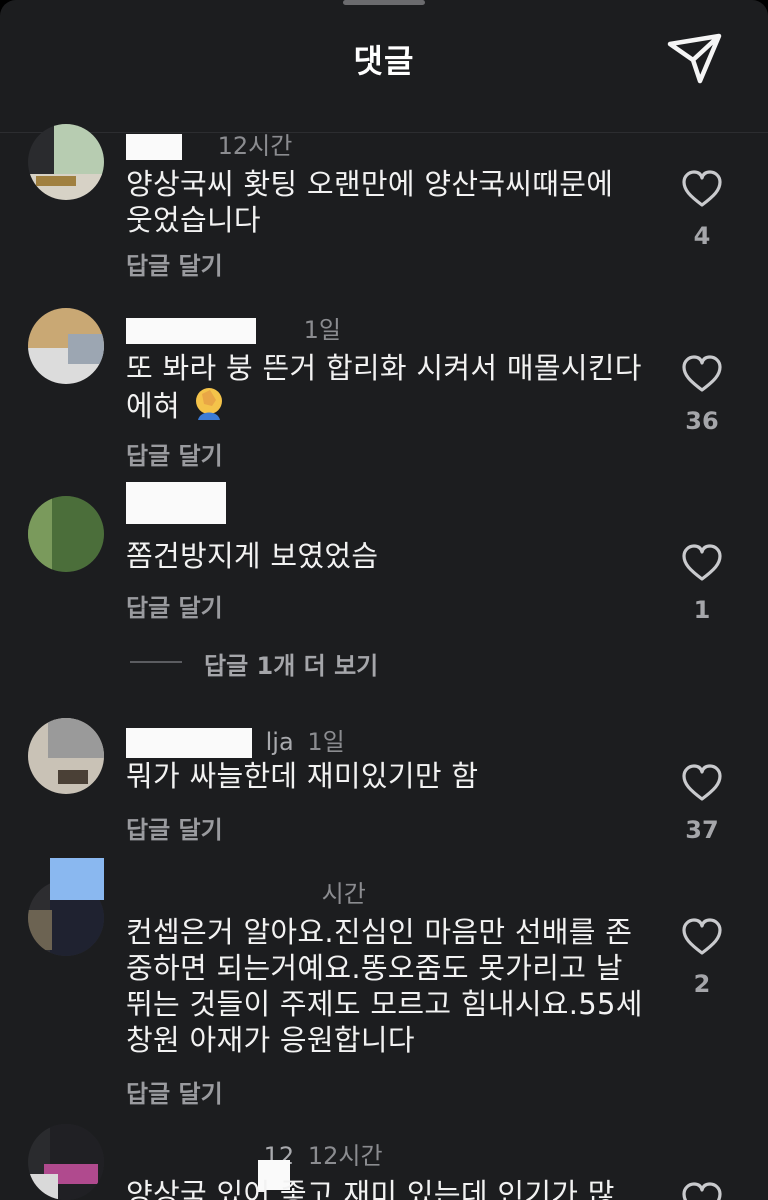 The height and width of the screenshot is (1200, 768). What do you see at coordinates (77, 879) in the screenshot?
I see `avatar-overlay` at bounding box center [77, 879].